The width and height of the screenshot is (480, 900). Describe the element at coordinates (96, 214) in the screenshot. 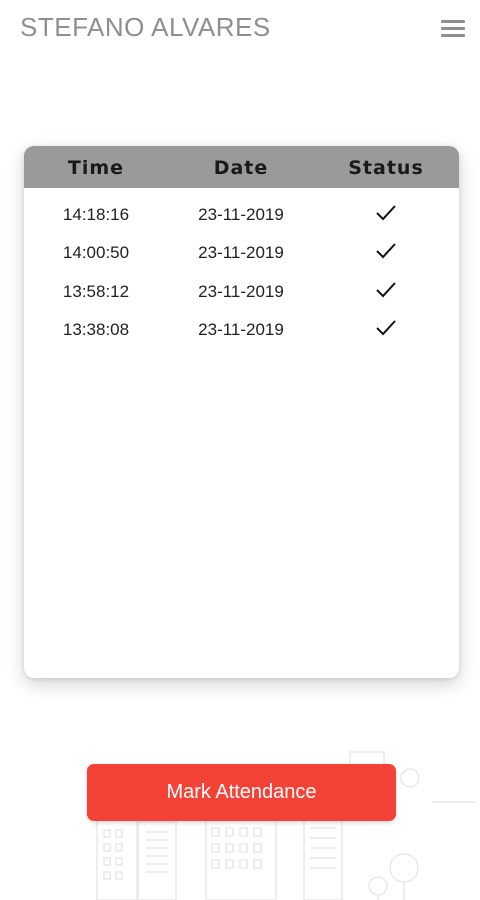

I see `row-time: 14:18:16` at that location.